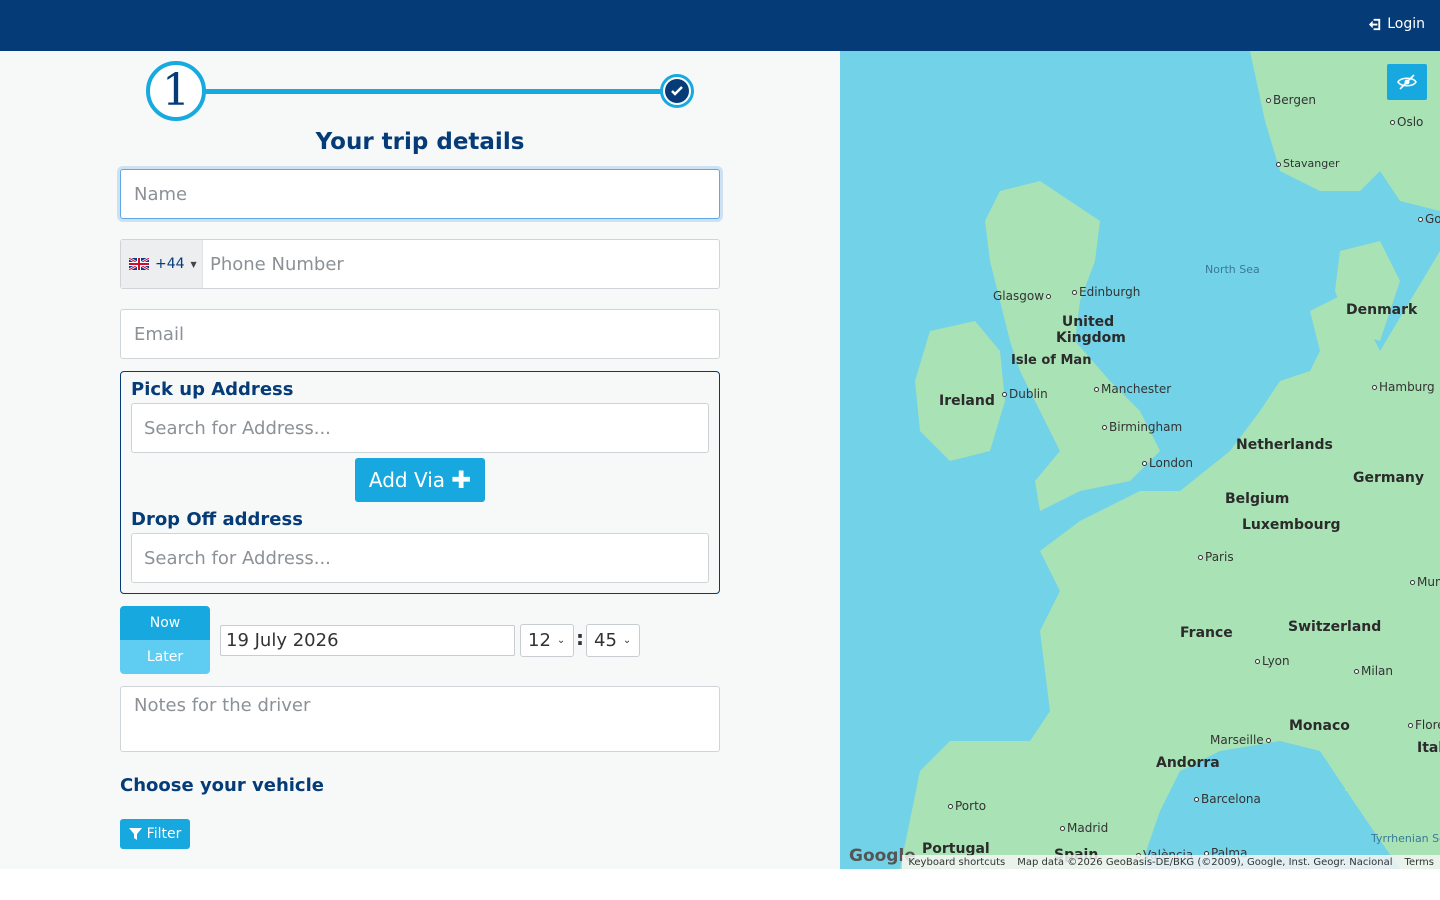  What do you see at coordinates (367, 640) in the screenshot?
I see `date-input: 19 July 2026` at bounding box center [367, 640].